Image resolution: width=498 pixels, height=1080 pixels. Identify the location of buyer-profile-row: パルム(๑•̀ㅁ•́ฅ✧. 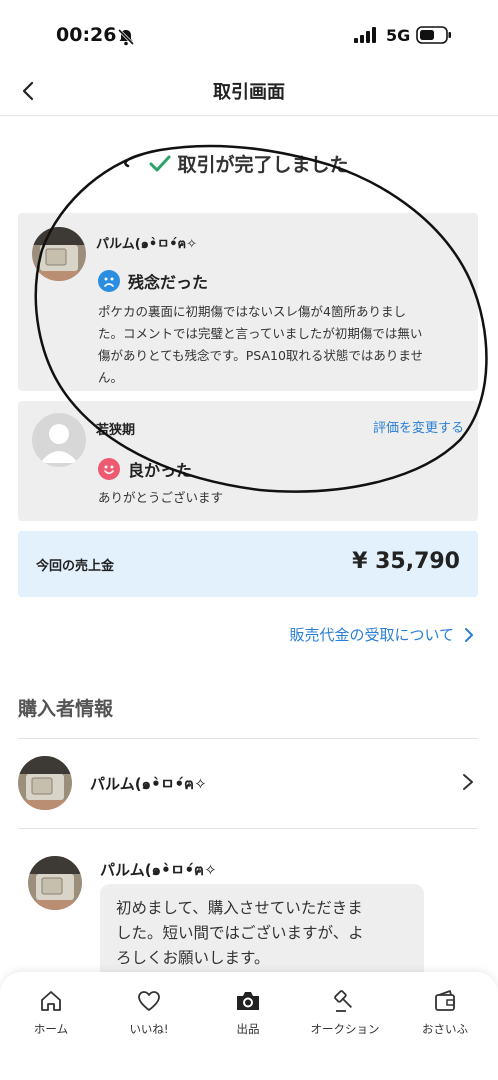
(249, 784).